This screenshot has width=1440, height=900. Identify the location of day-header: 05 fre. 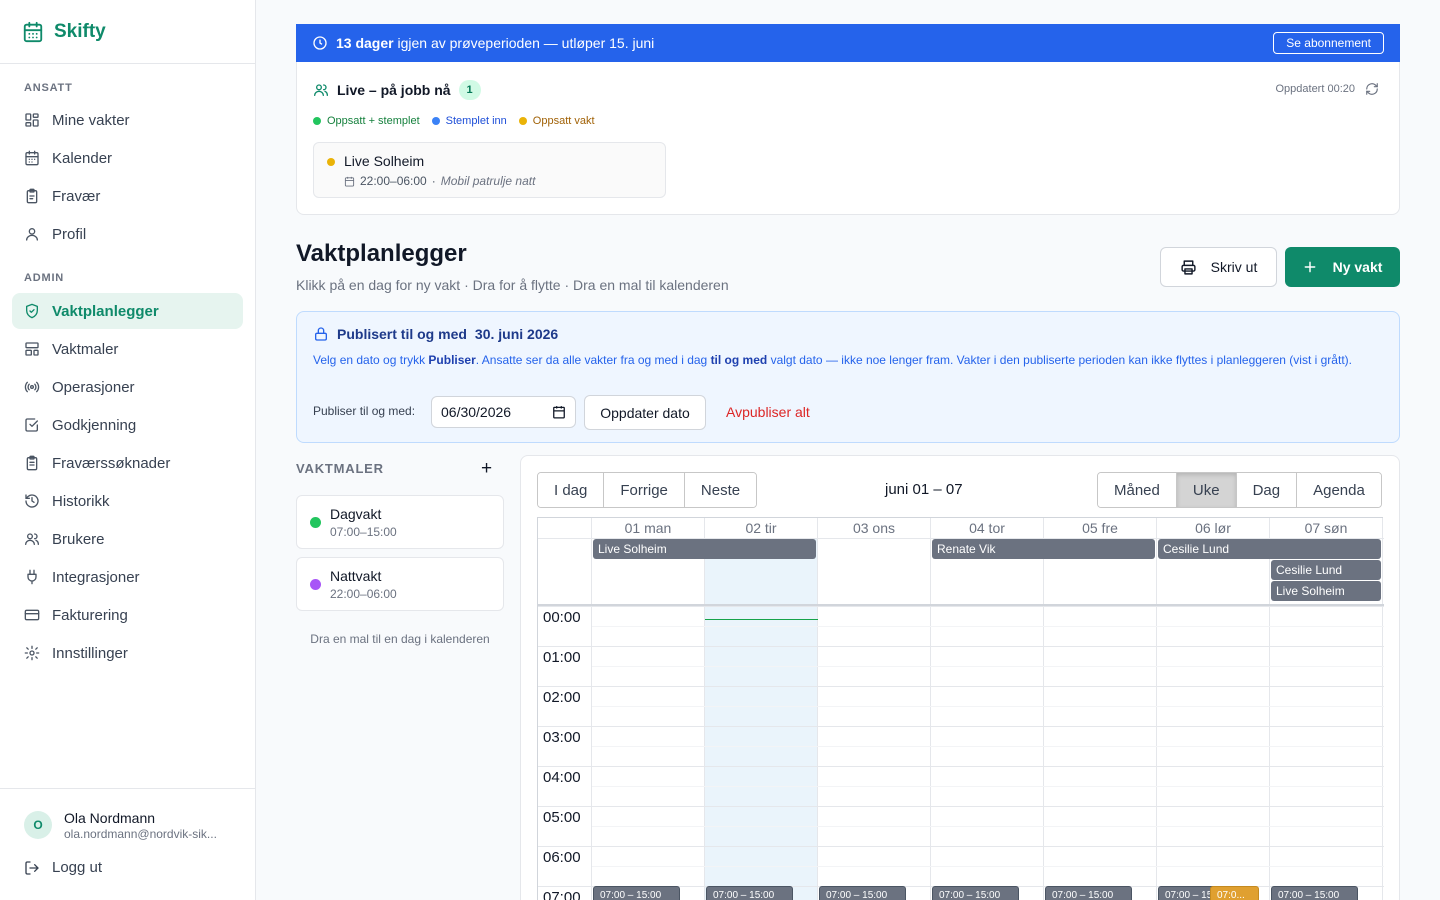
(1100, 528).